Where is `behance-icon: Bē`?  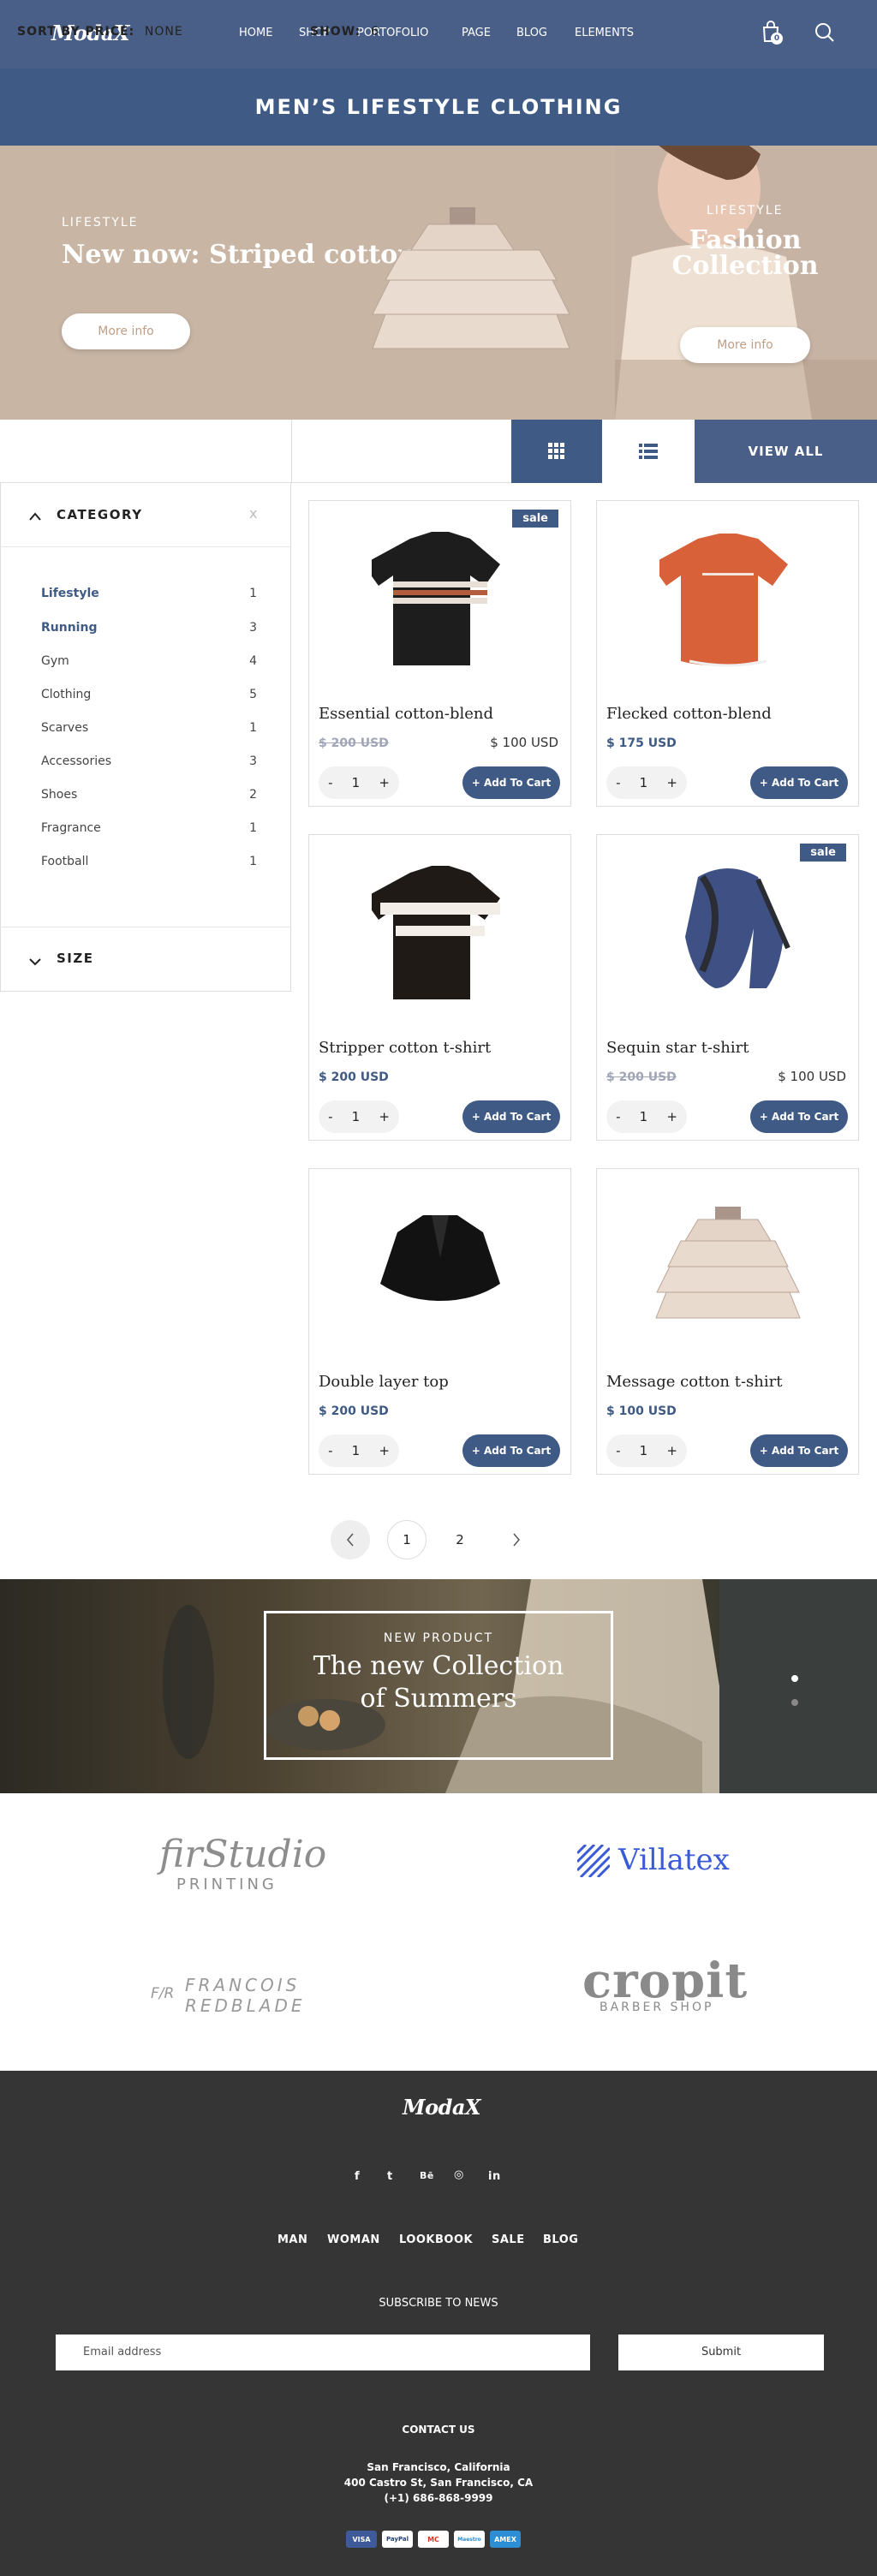 behance-icon: Bē is located at coordinates (427, 2175).